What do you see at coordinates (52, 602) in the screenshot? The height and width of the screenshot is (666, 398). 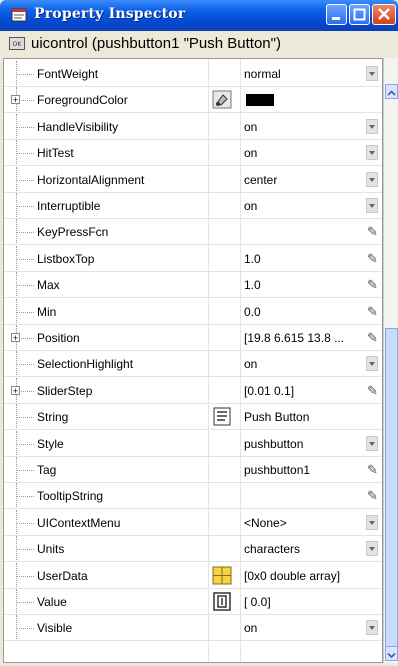 I see `property-name: Value` at bounding box center [52, 602].